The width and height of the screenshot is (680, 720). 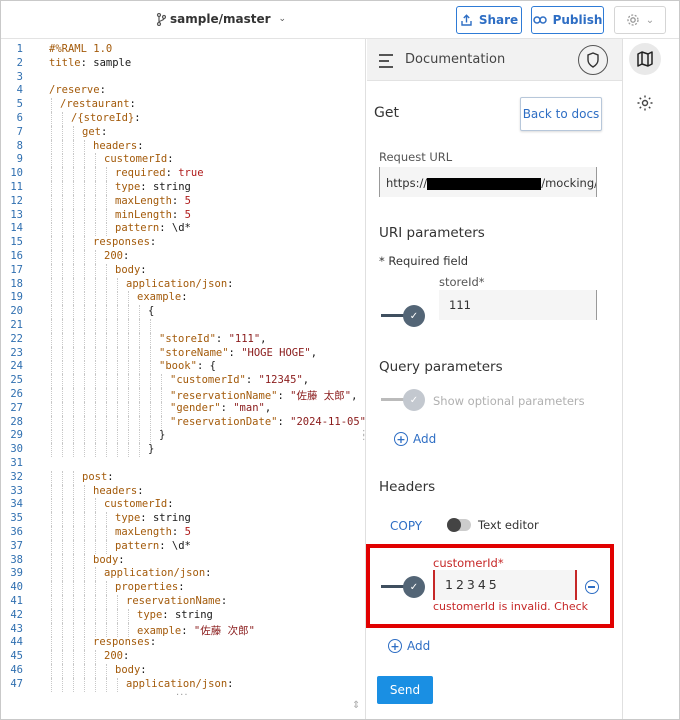 I want to click on map-icon, so click(x=645, y=59).